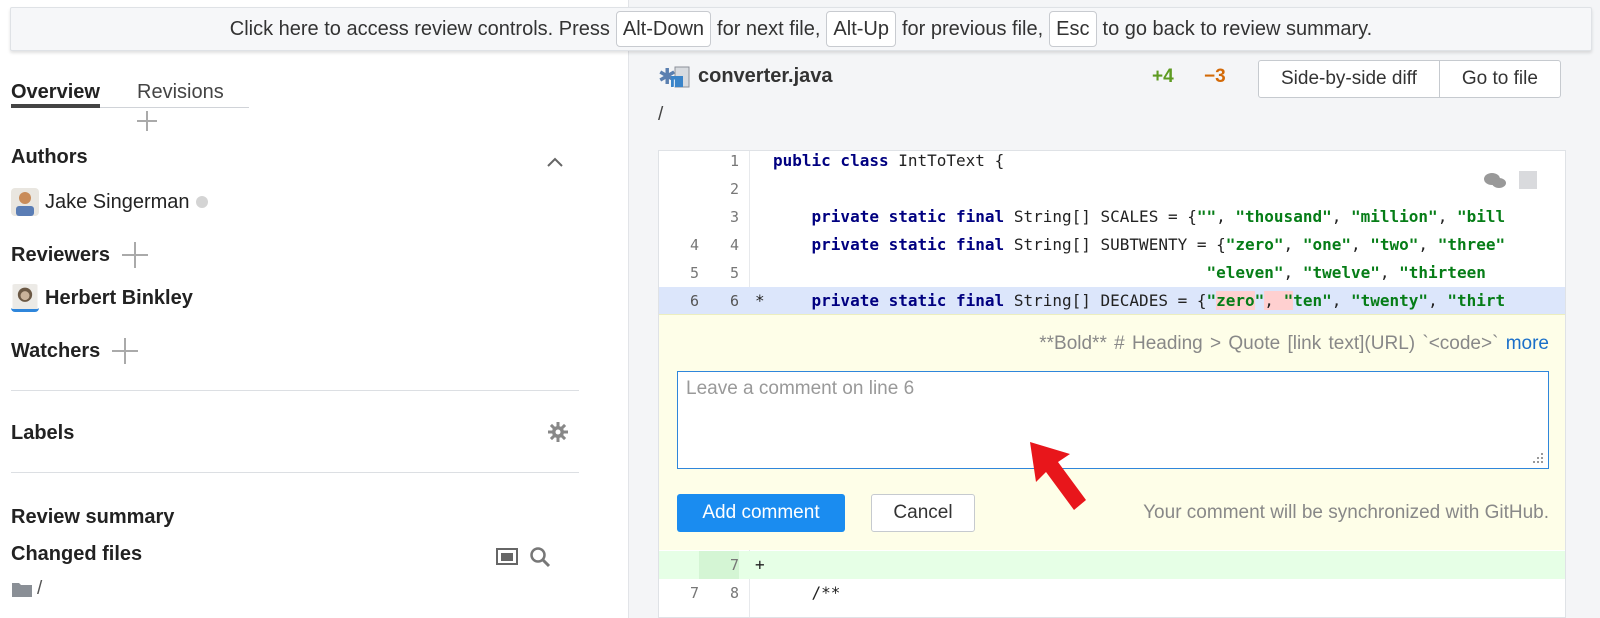 The height and width of the screenshot is (618, 1600). I want to click on code-string: "three", so click(1471, 244).